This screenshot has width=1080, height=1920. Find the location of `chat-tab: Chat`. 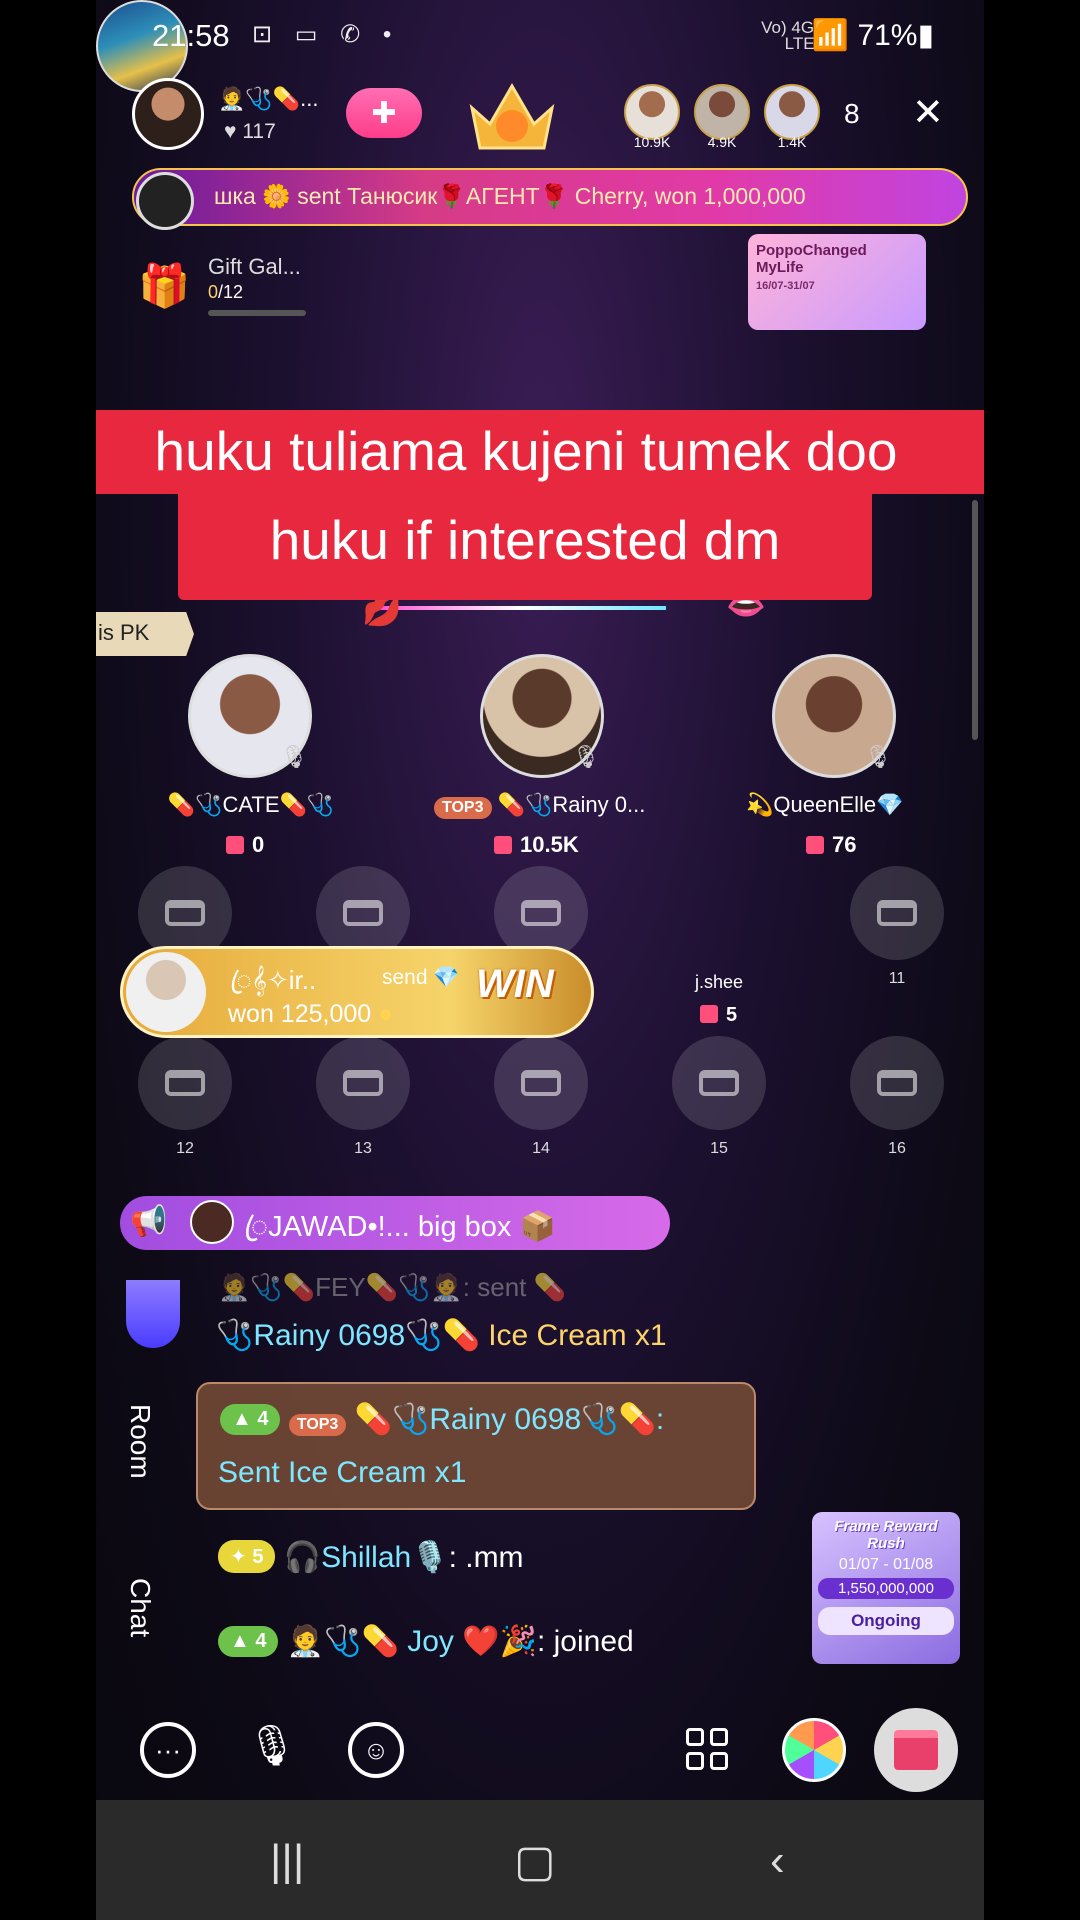

chat-tab: Chat is located at coordinates (140, 1607).